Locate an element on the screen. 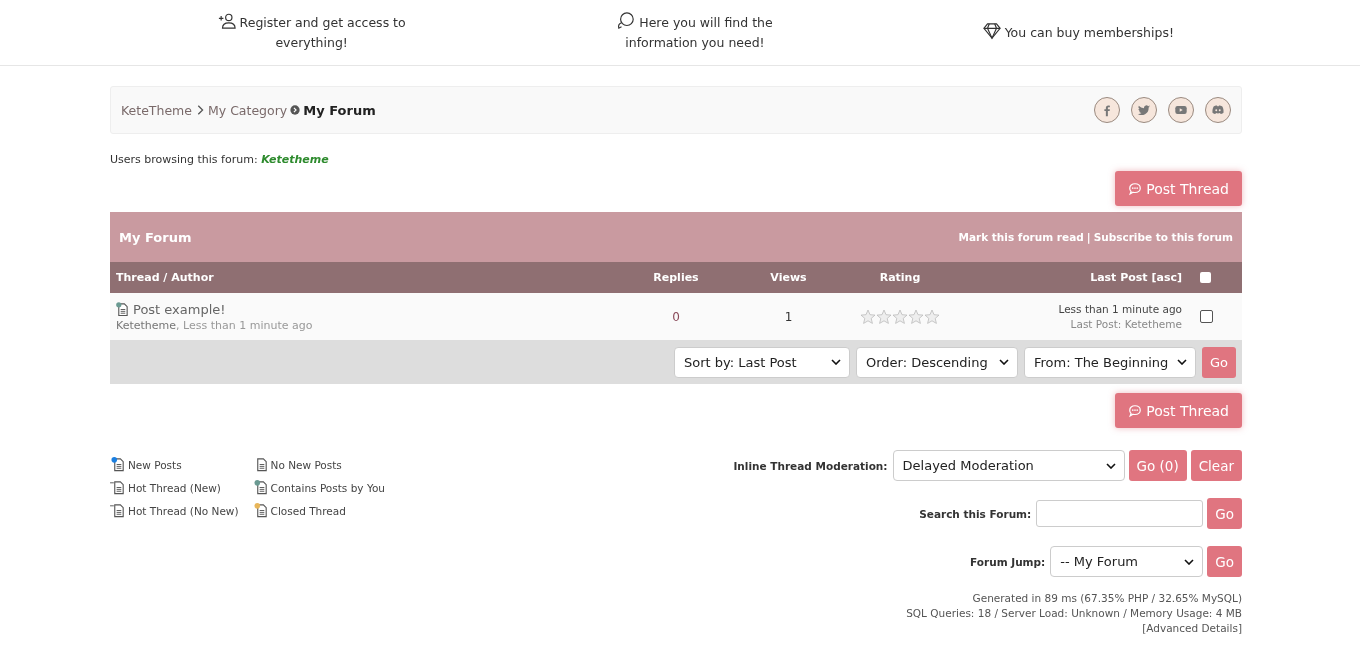 Image resolution: width=1360 pixels, height=648 pixels. last-post-label: Last Post: is located at coordinates (1096, 323).